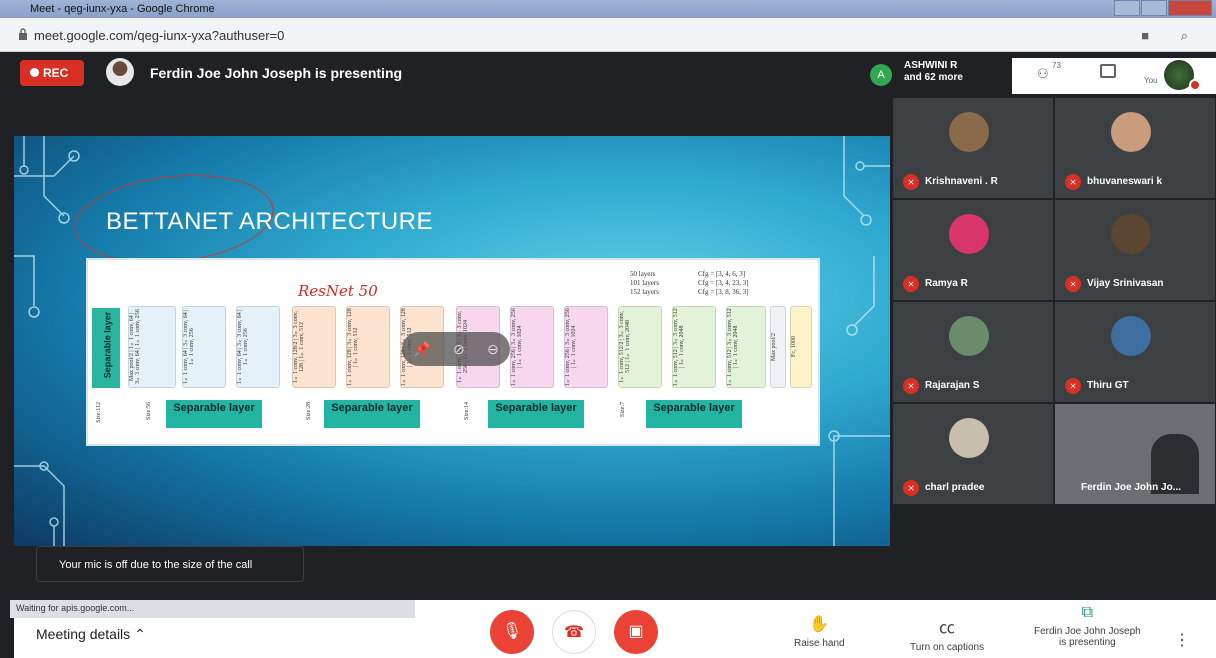 Image resolution: width=1216 pixels, height=658 pixels. I want to click on participant-name: Ramya R, so click(946, 283).